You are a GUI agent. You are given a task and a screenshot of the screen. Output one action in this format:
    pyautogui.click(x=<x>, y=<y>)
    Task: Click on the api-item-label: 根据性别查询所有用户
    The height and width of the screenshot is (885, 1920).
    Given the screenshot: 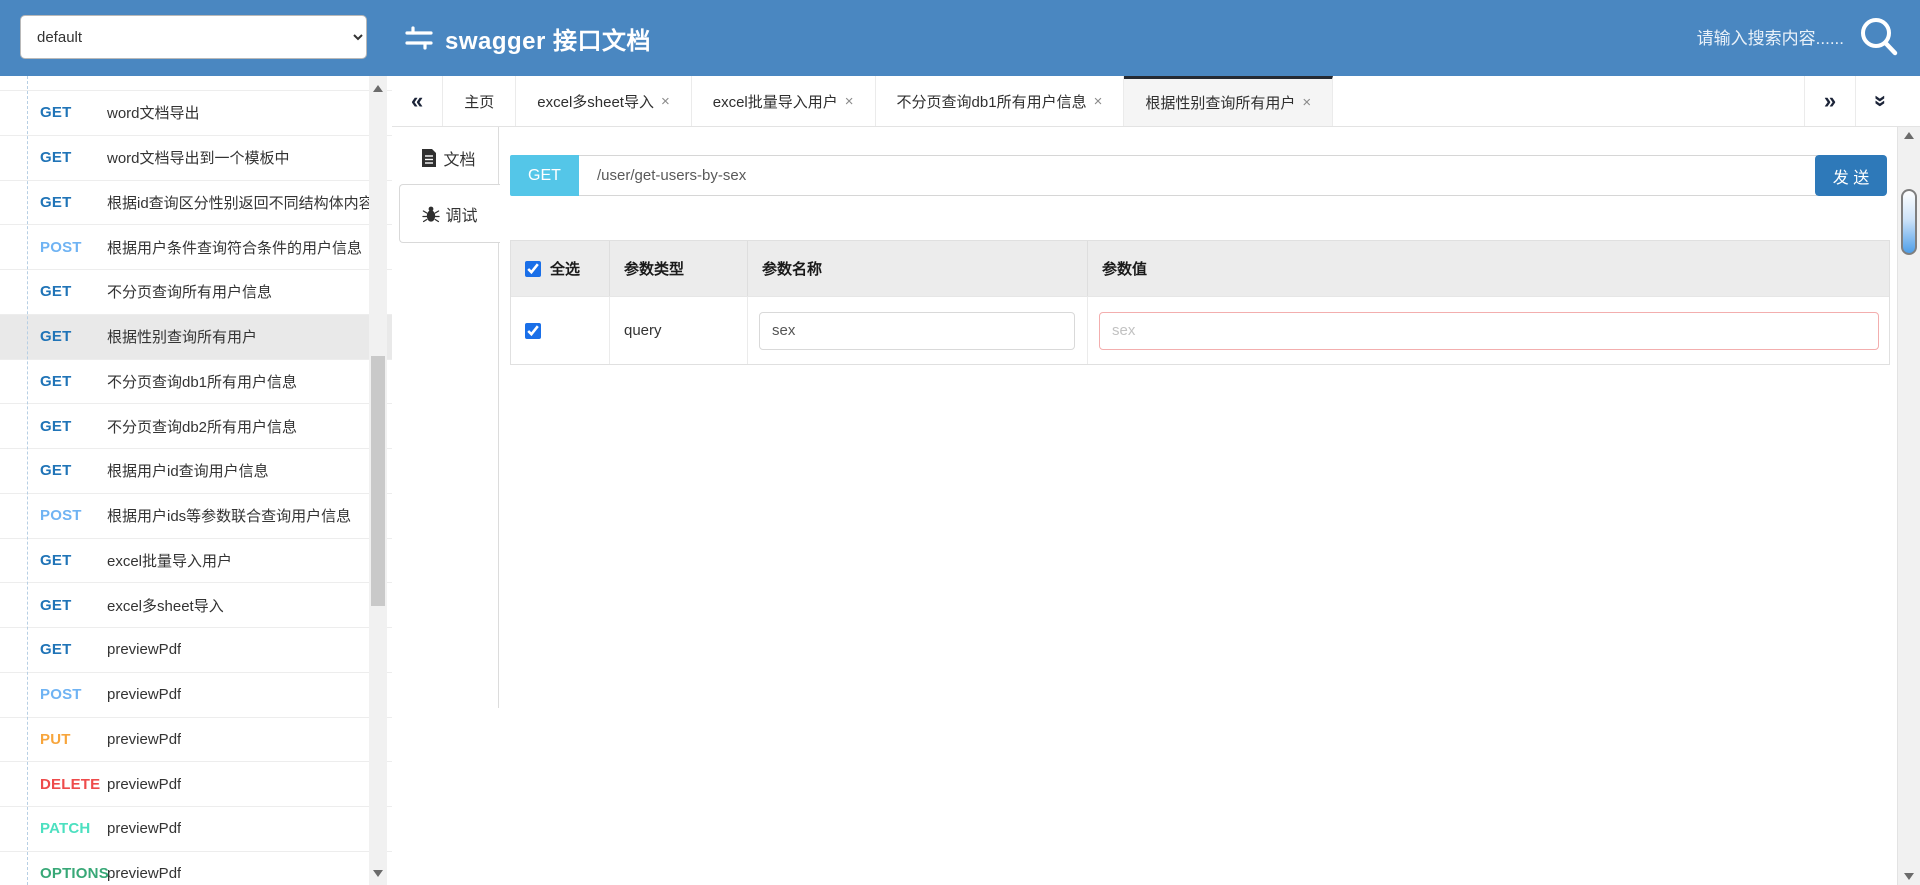 What is the action you would take?
    pyautogui.click(x=182, y=338)
    